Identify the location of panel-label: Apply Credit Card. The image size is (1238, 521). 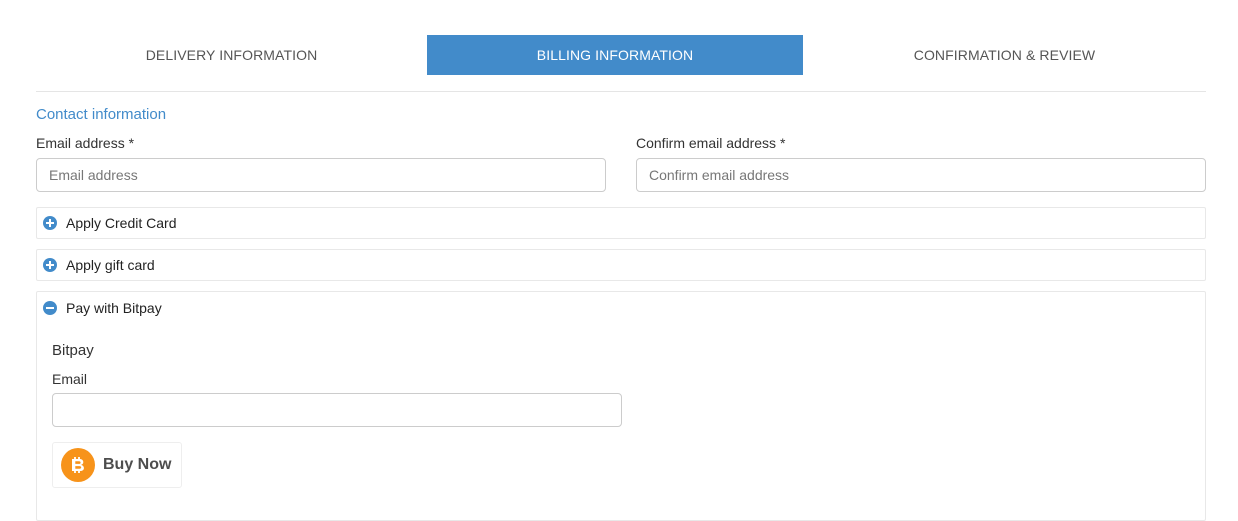
(121, 223).